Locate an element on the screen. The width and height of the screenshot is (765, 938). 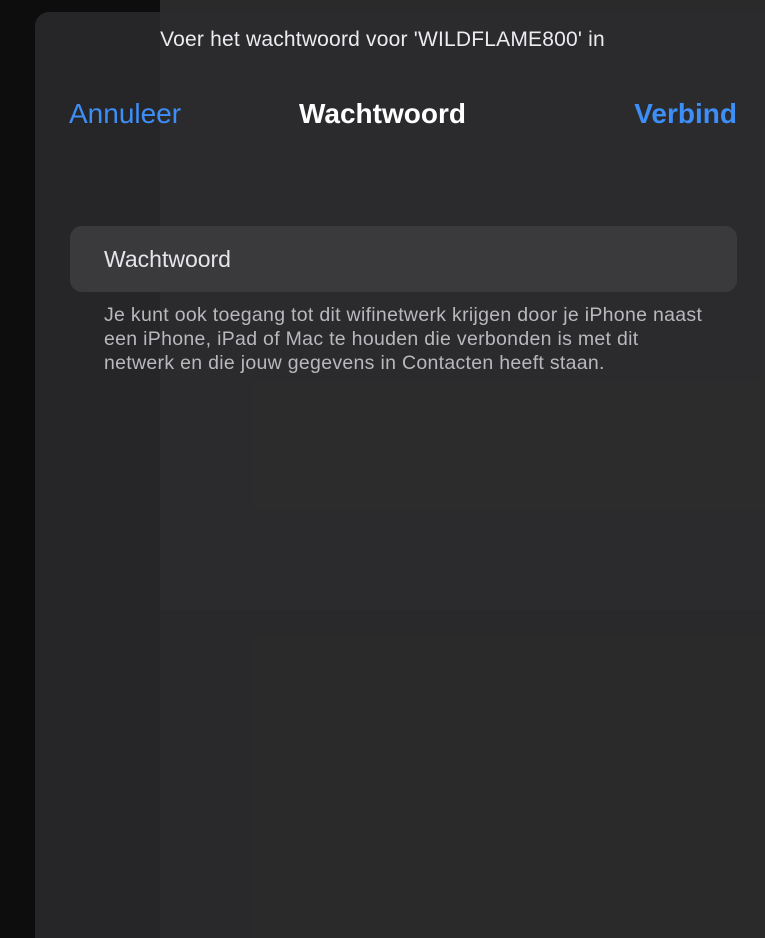
connect-button: Verbind is located at coordinates (685, 114).